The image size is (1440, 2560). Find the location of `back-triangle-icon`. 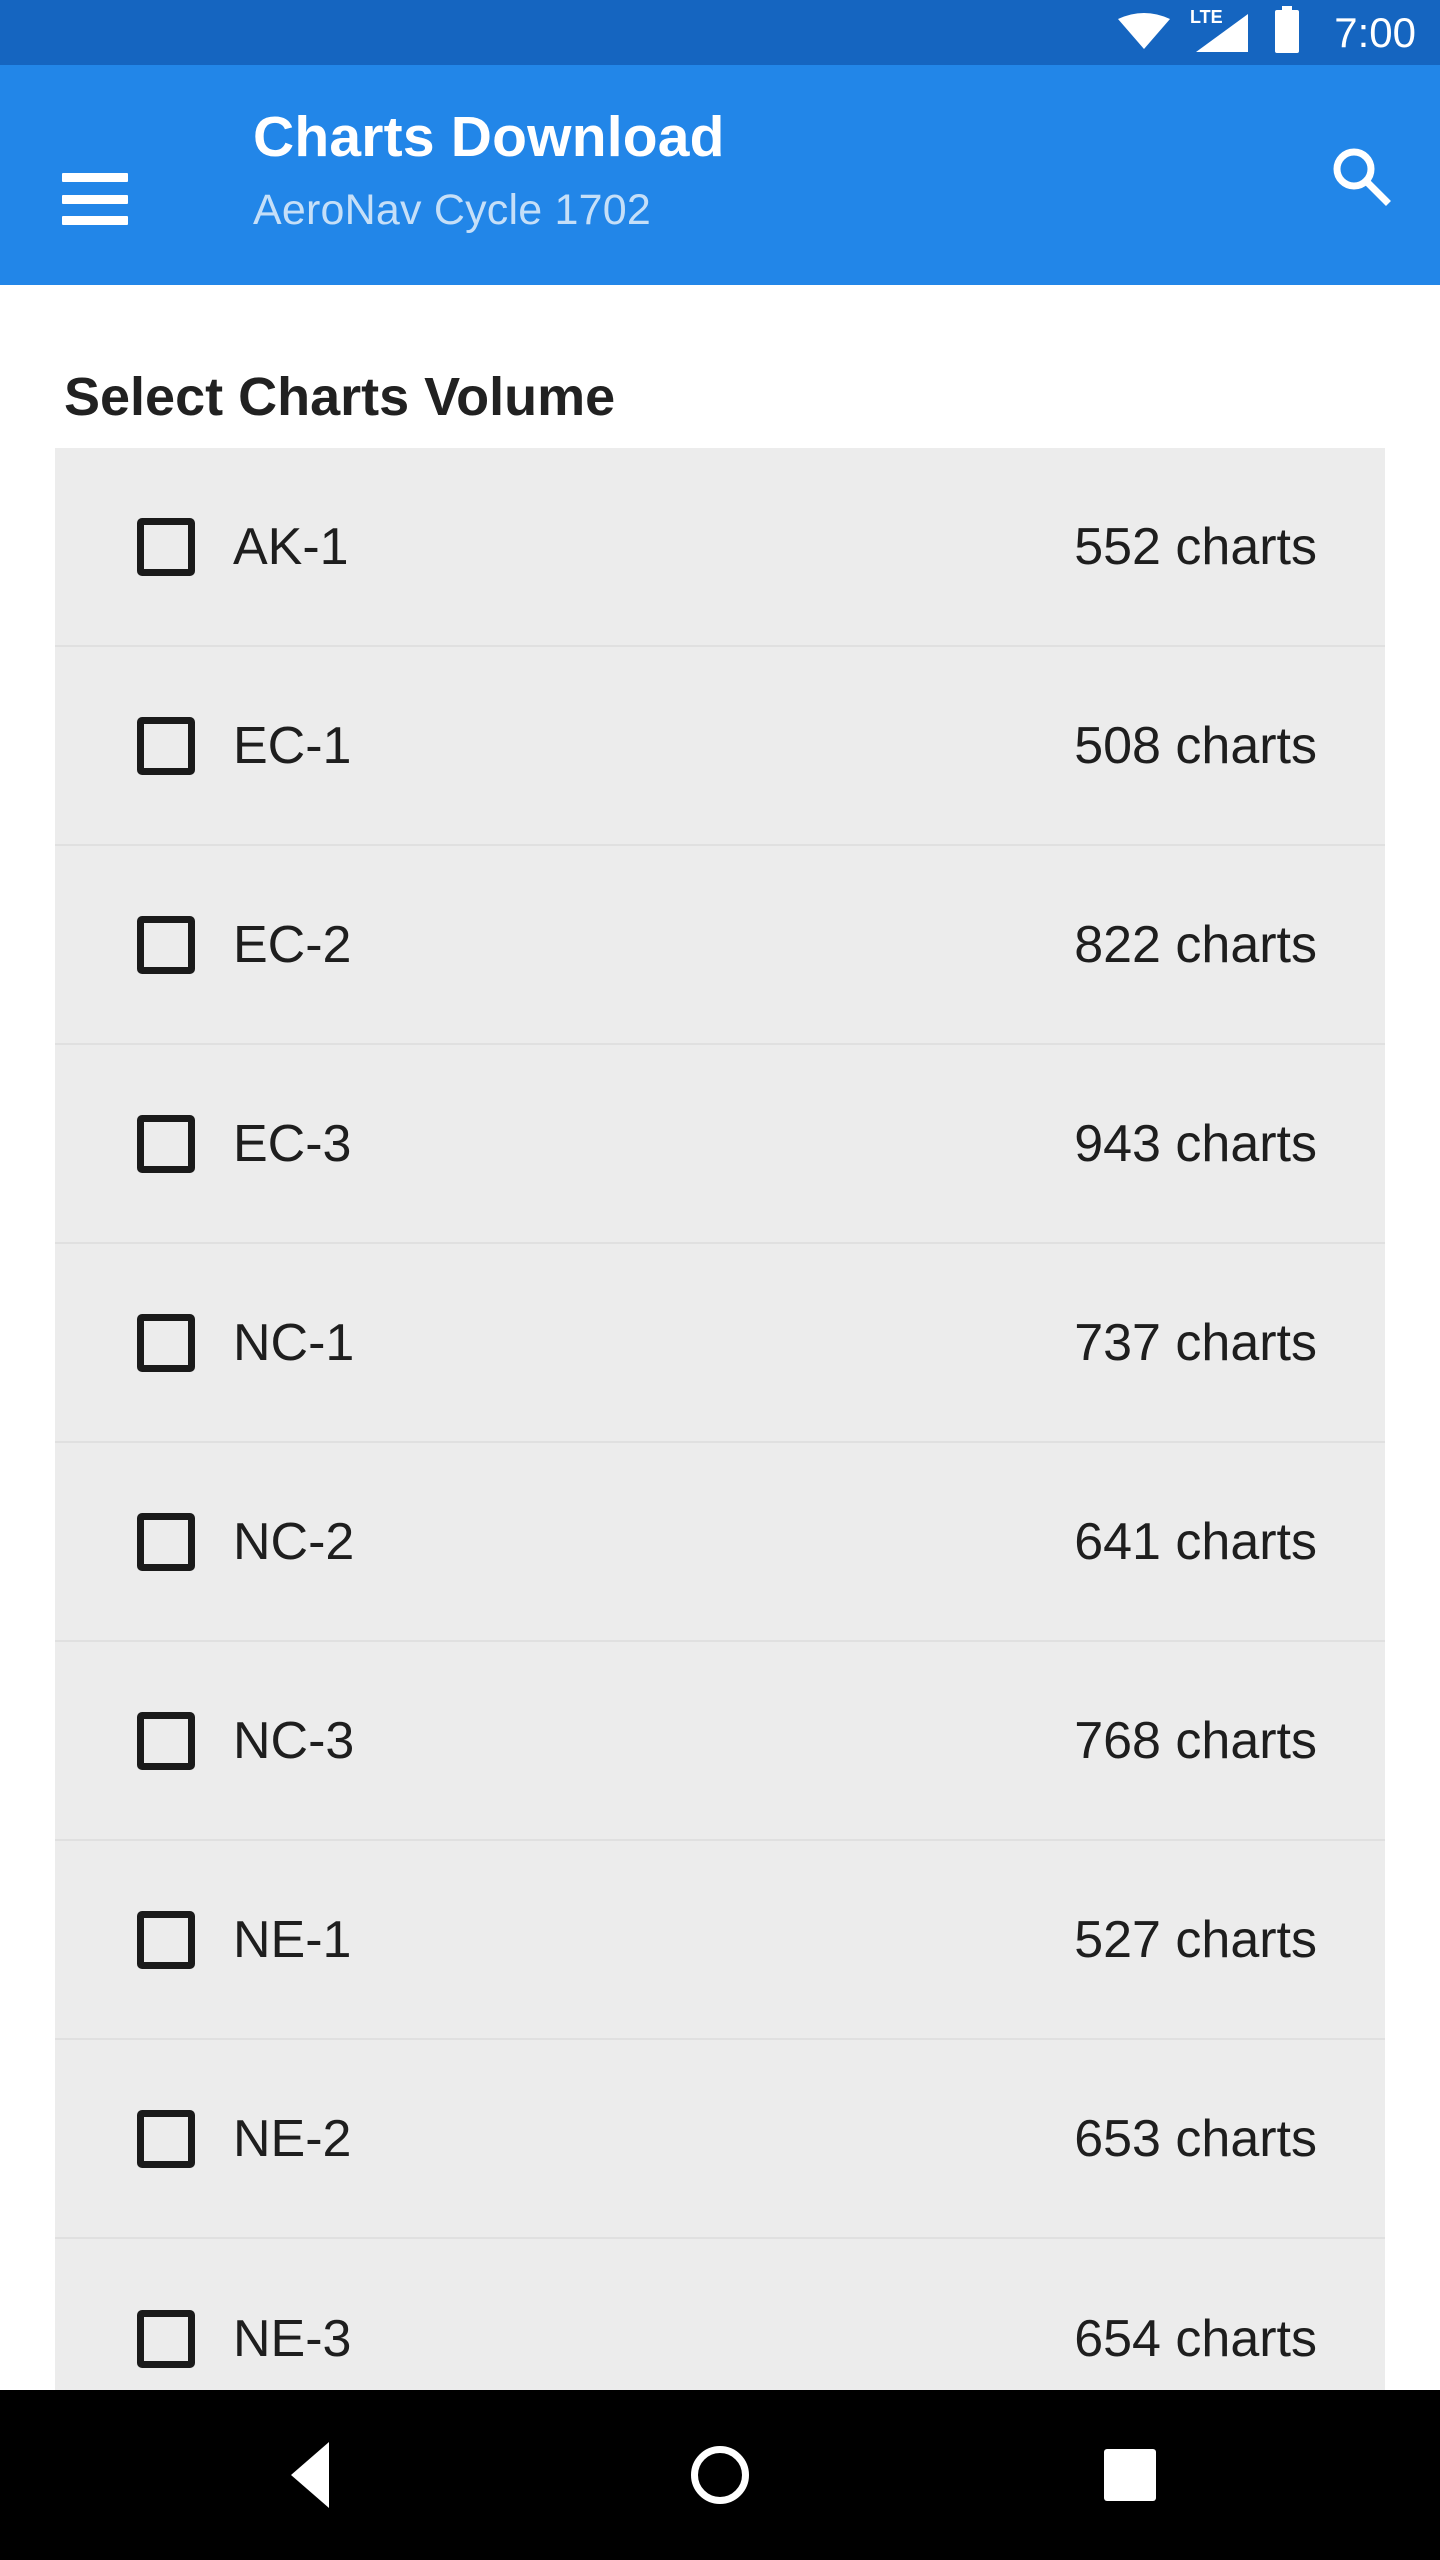

back-triangle-icon is located at coordinates (310, 2475).